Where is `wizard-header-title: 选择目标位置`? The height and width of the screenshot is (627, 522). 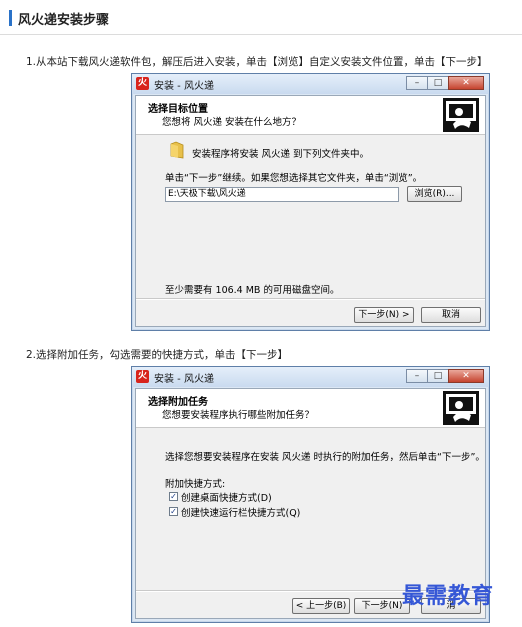 wizard-header-title: 选择目标位置 is located at coordinates (178, 109).